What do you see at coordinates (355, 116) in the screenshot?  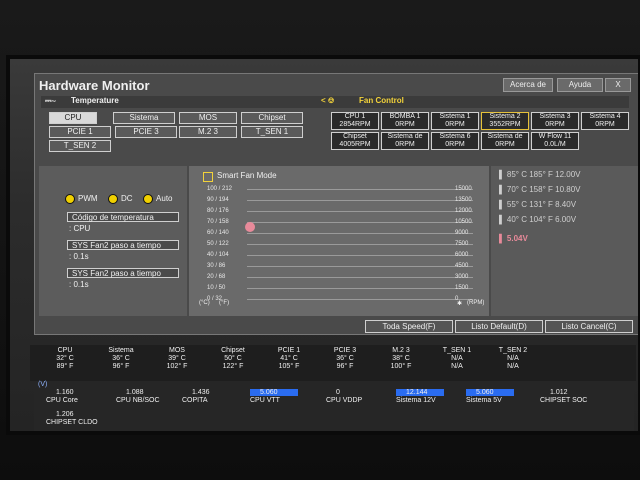 I see `fan-name: CPU 1` at bounding box center [355, 116].